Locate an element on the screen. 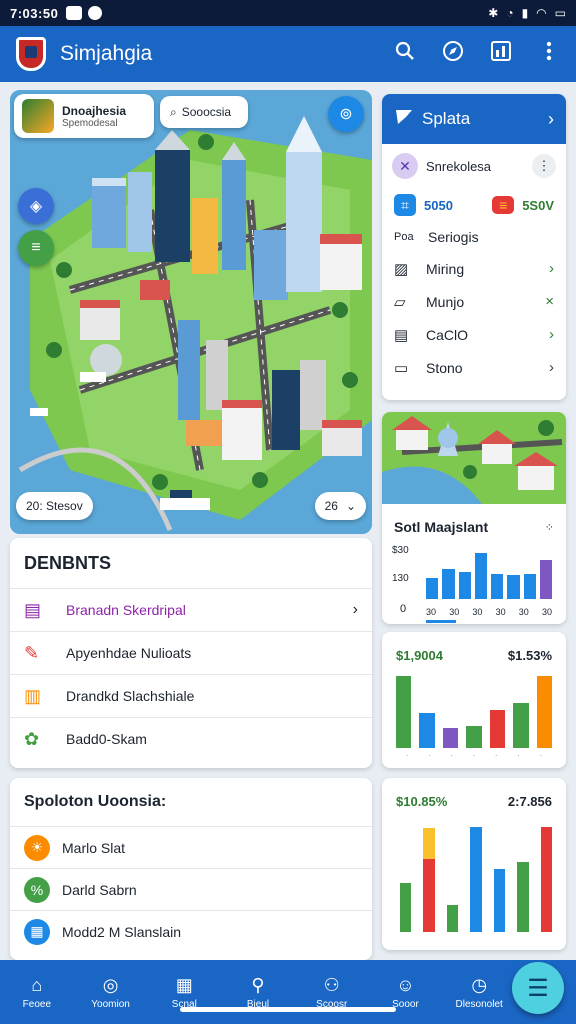  city-info-chip: Dnoajhesia Spemodesal is located at coordinates (84, 116).